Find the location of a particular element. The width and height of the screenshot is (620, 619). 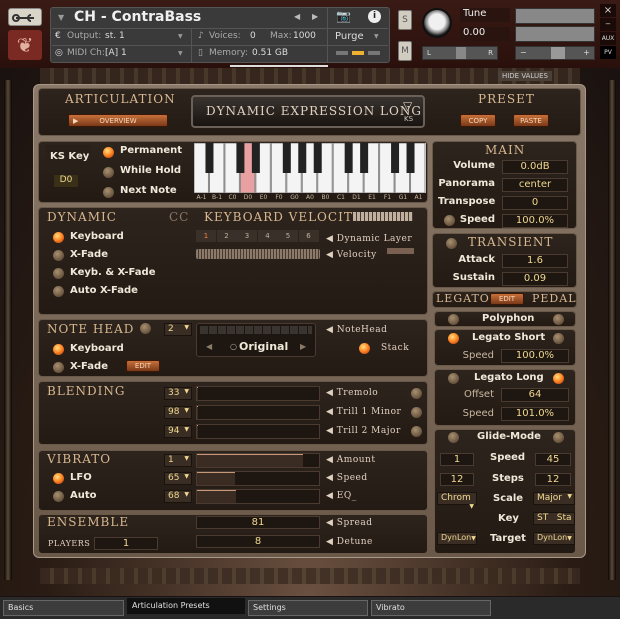

tab-1: Articulation Presets is located at coordinates (186, 606).